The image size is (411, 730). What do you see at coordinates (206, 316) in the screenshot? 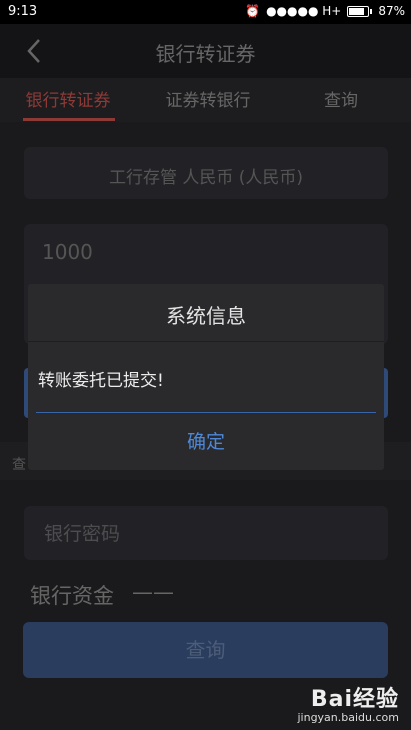
I see `dialog-title: 系统信息` at bounding box center [206, 316].